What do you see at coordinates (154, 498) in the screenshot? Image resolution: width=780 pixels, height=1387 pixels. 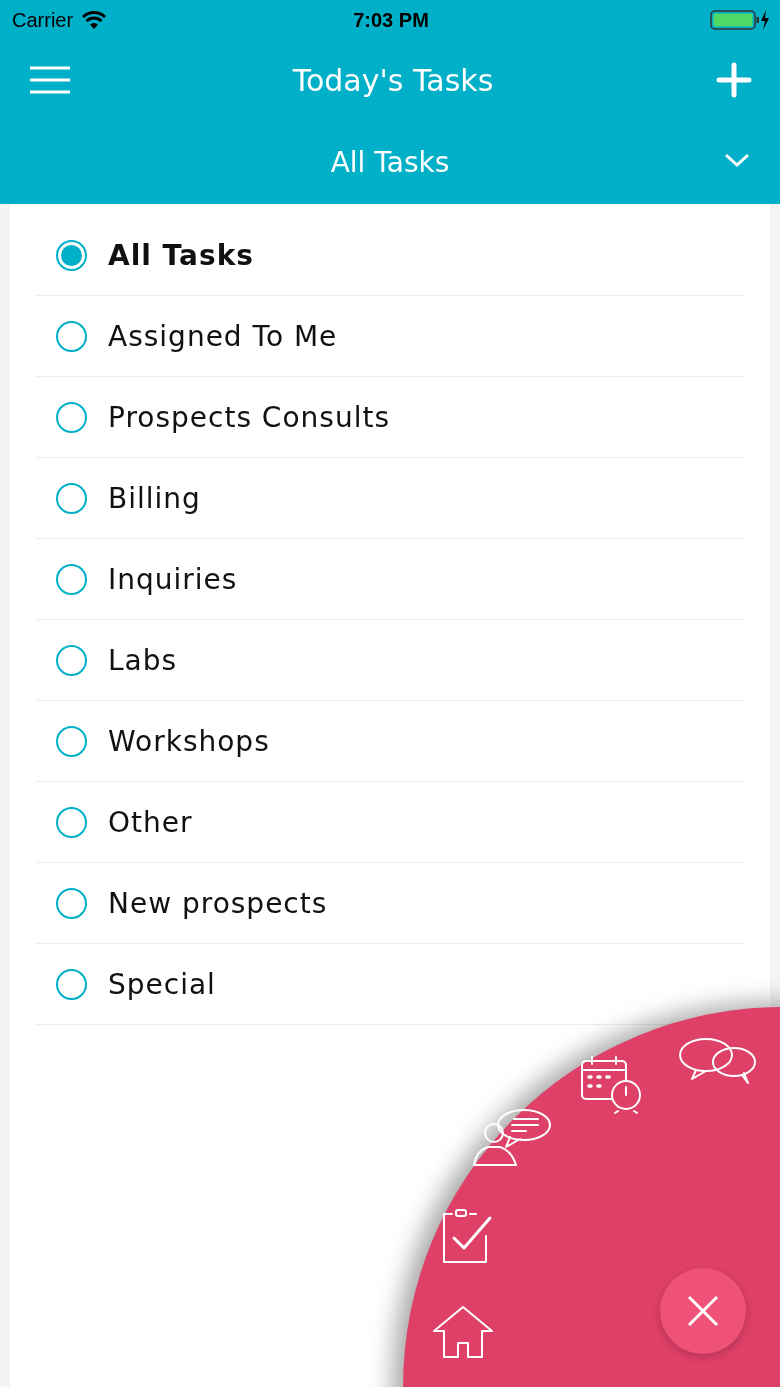 I see `option-label: Billing` at bounding box center [154, 498].